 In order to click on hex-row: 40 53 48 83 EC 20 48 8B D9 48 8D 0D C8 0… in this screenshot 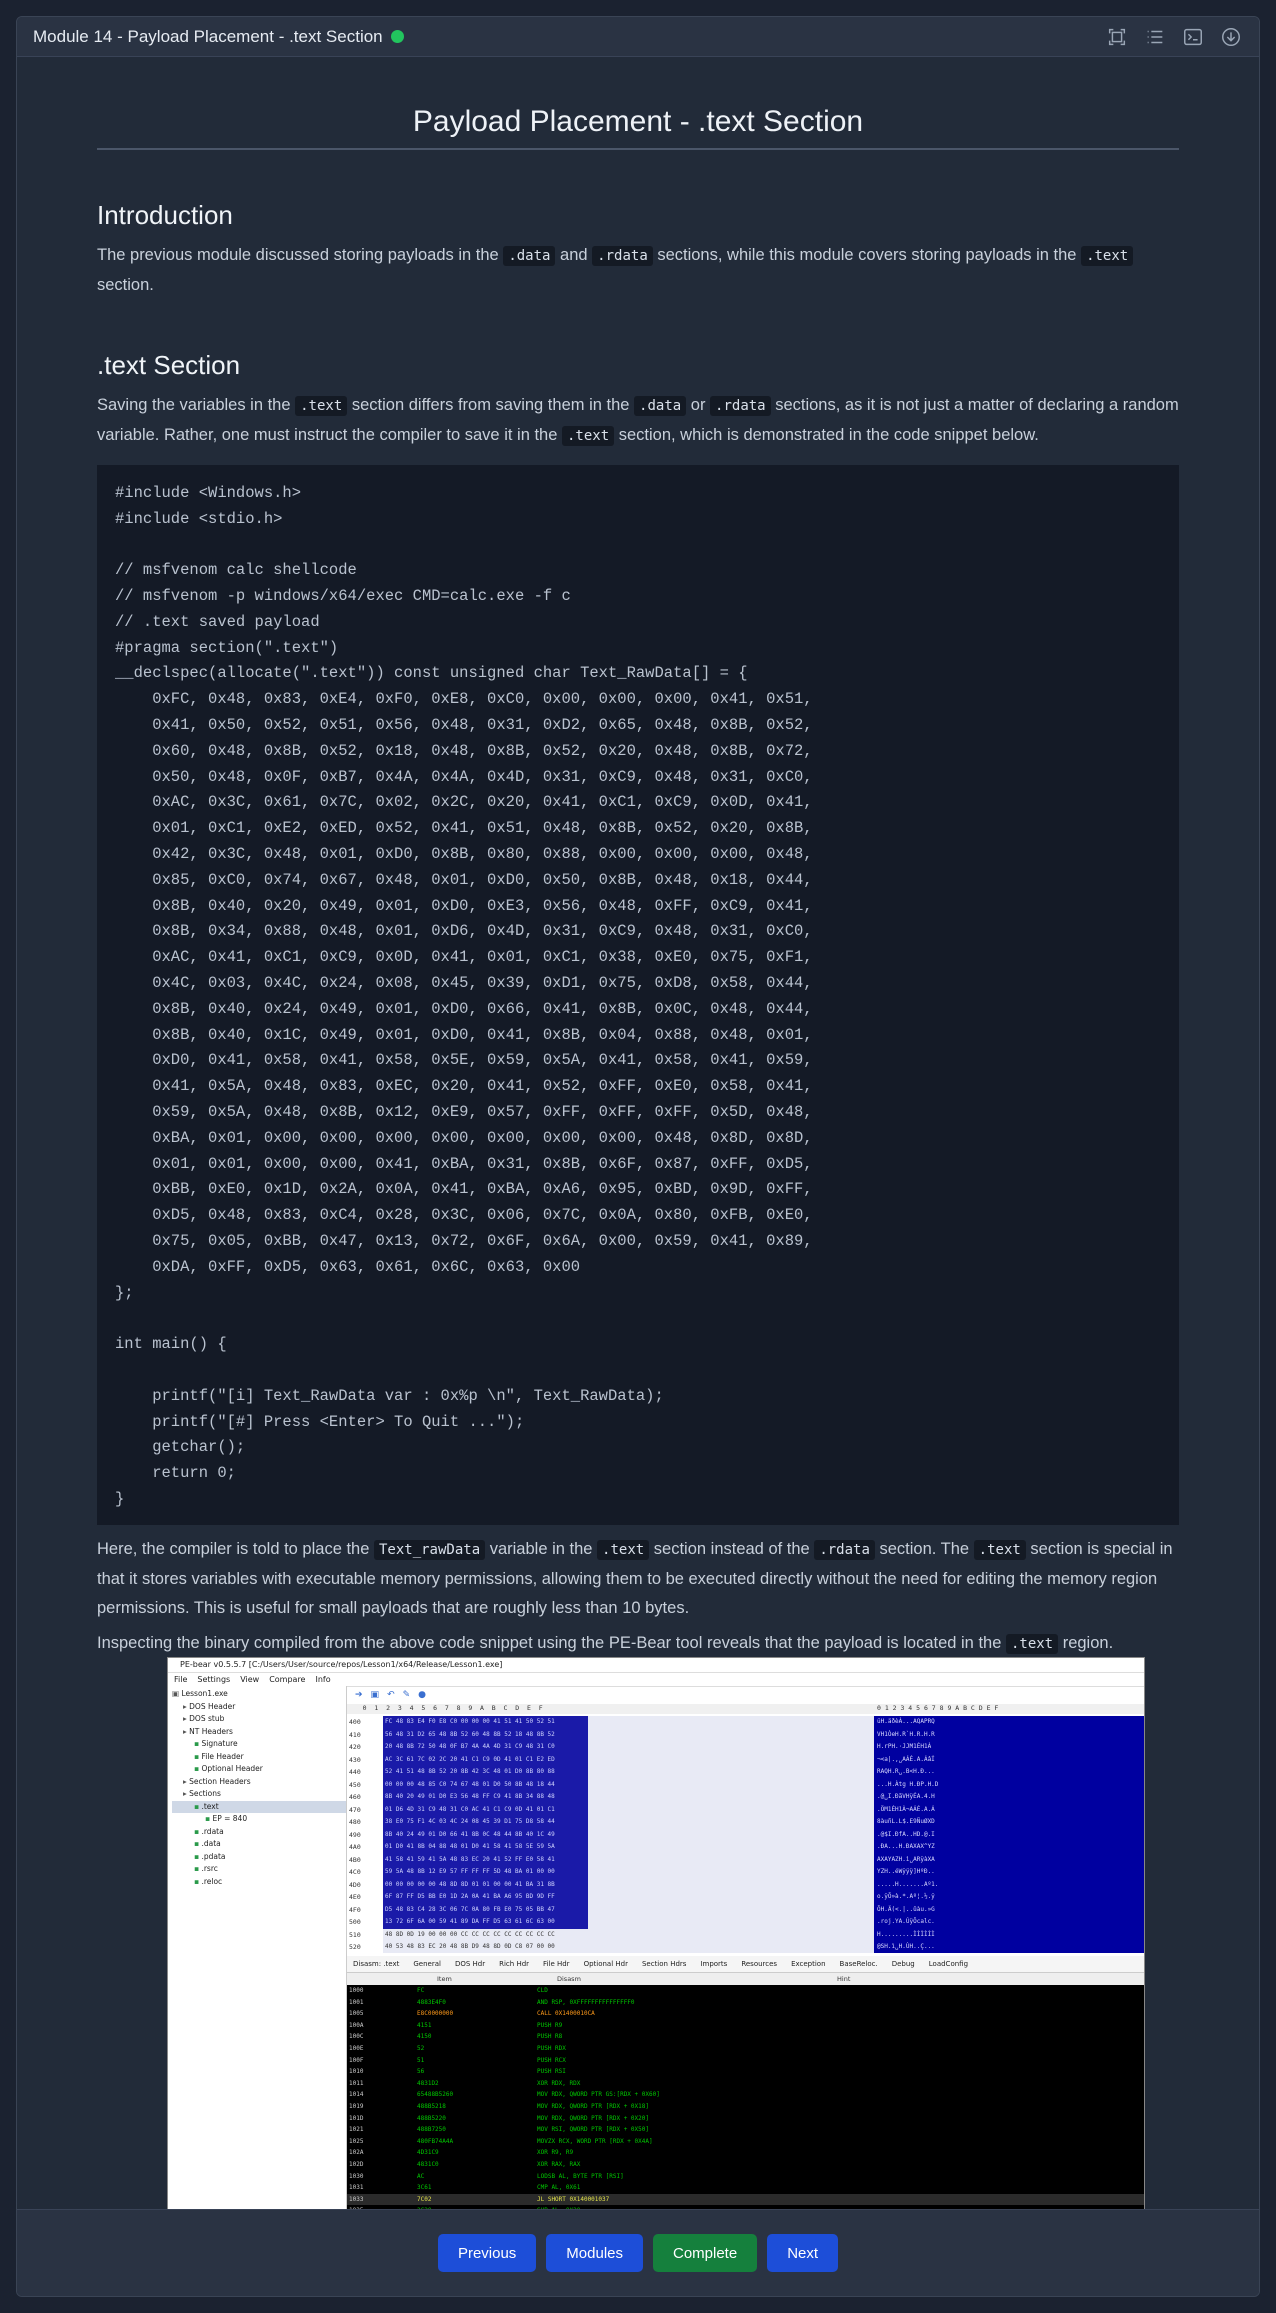, I will do `click(470, 1946)`.